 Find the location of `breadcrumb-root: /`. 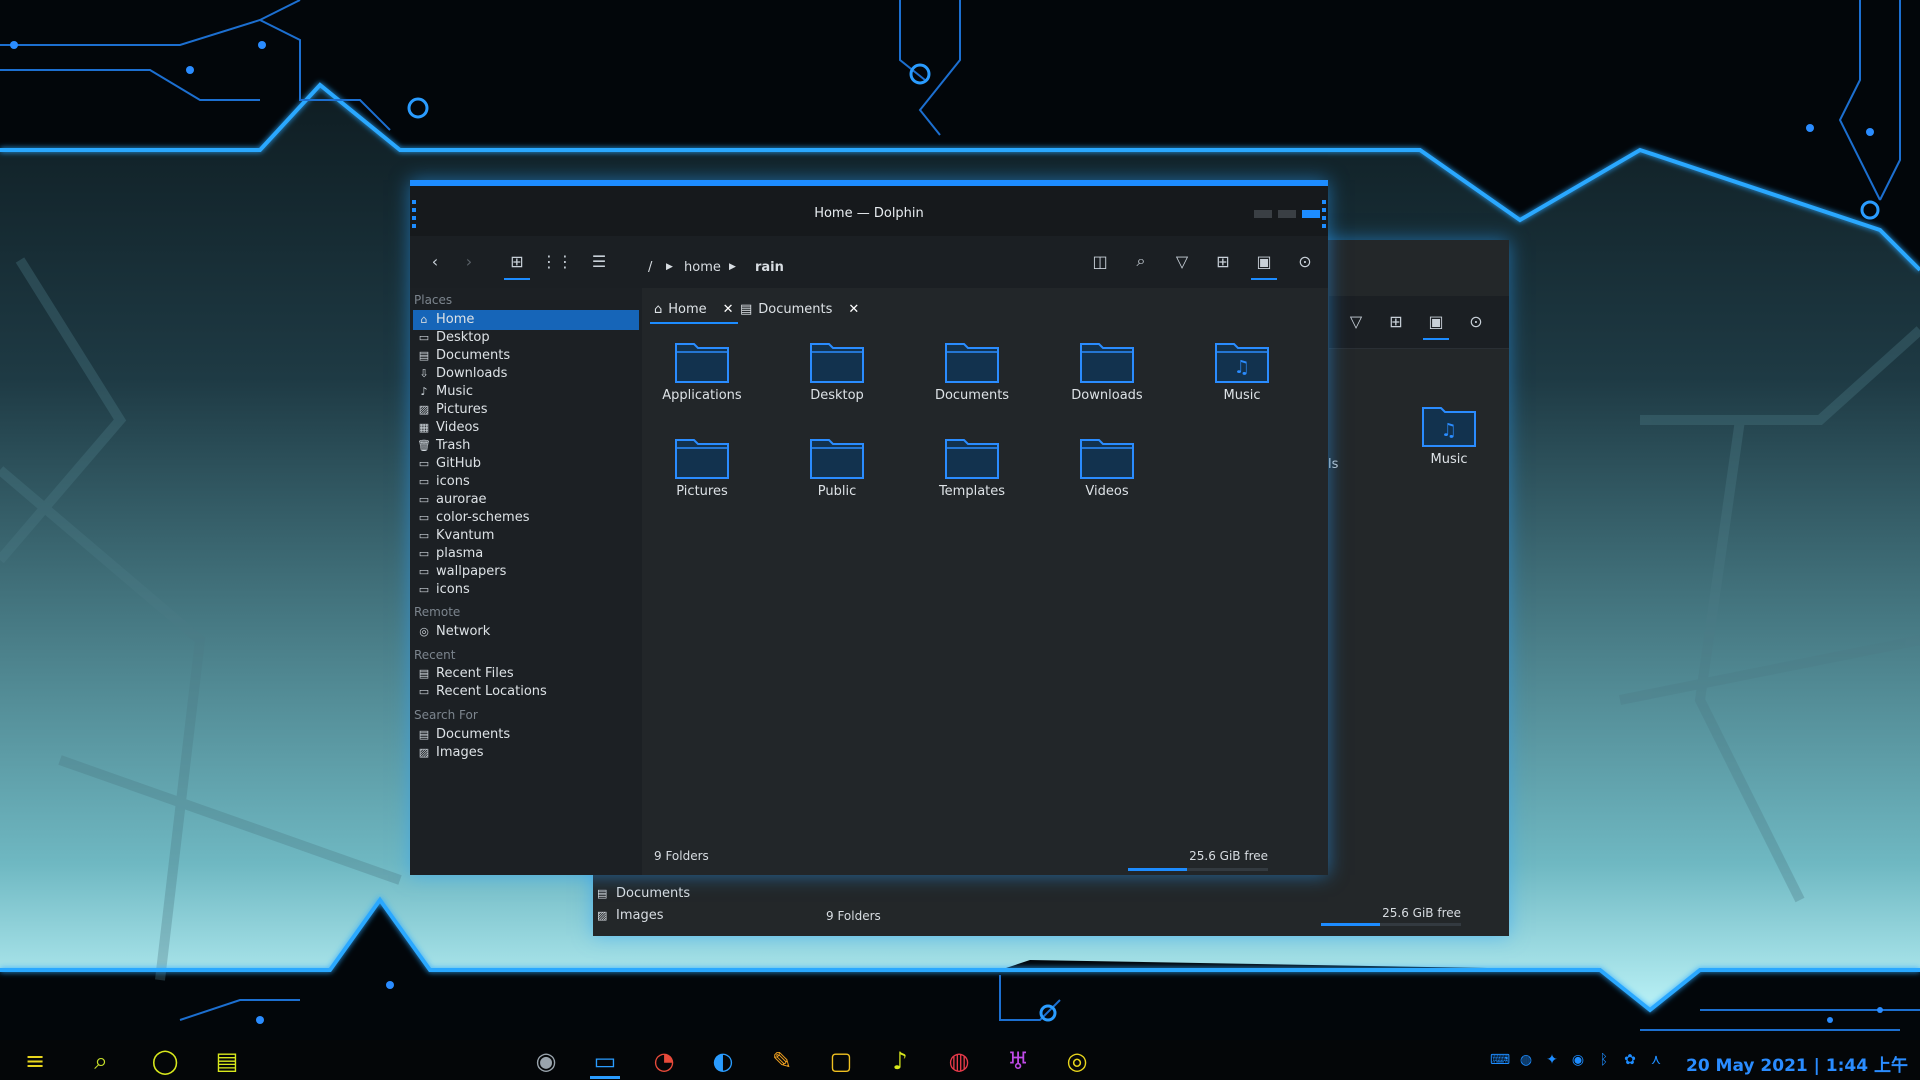

breadcrumb-root: / is located at coordinates (650, 267).